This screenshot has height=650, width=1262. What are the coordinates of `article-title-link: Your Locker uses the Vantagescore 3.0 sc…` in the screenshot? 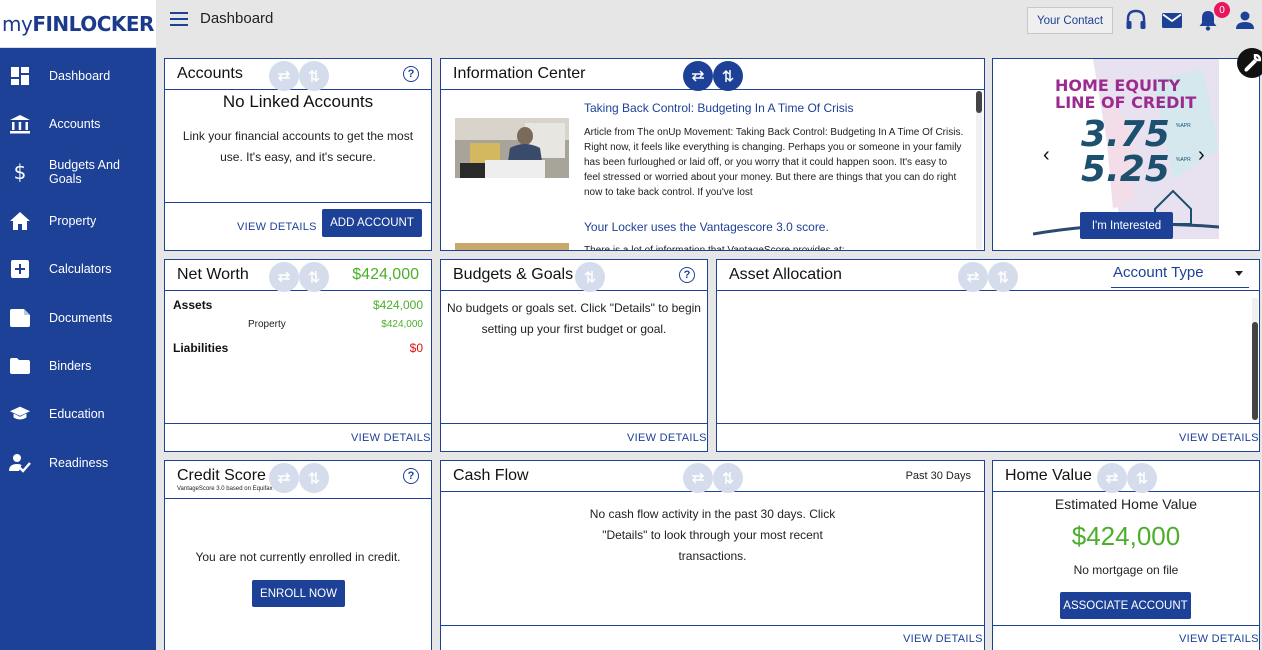 It's located at (706, 227).